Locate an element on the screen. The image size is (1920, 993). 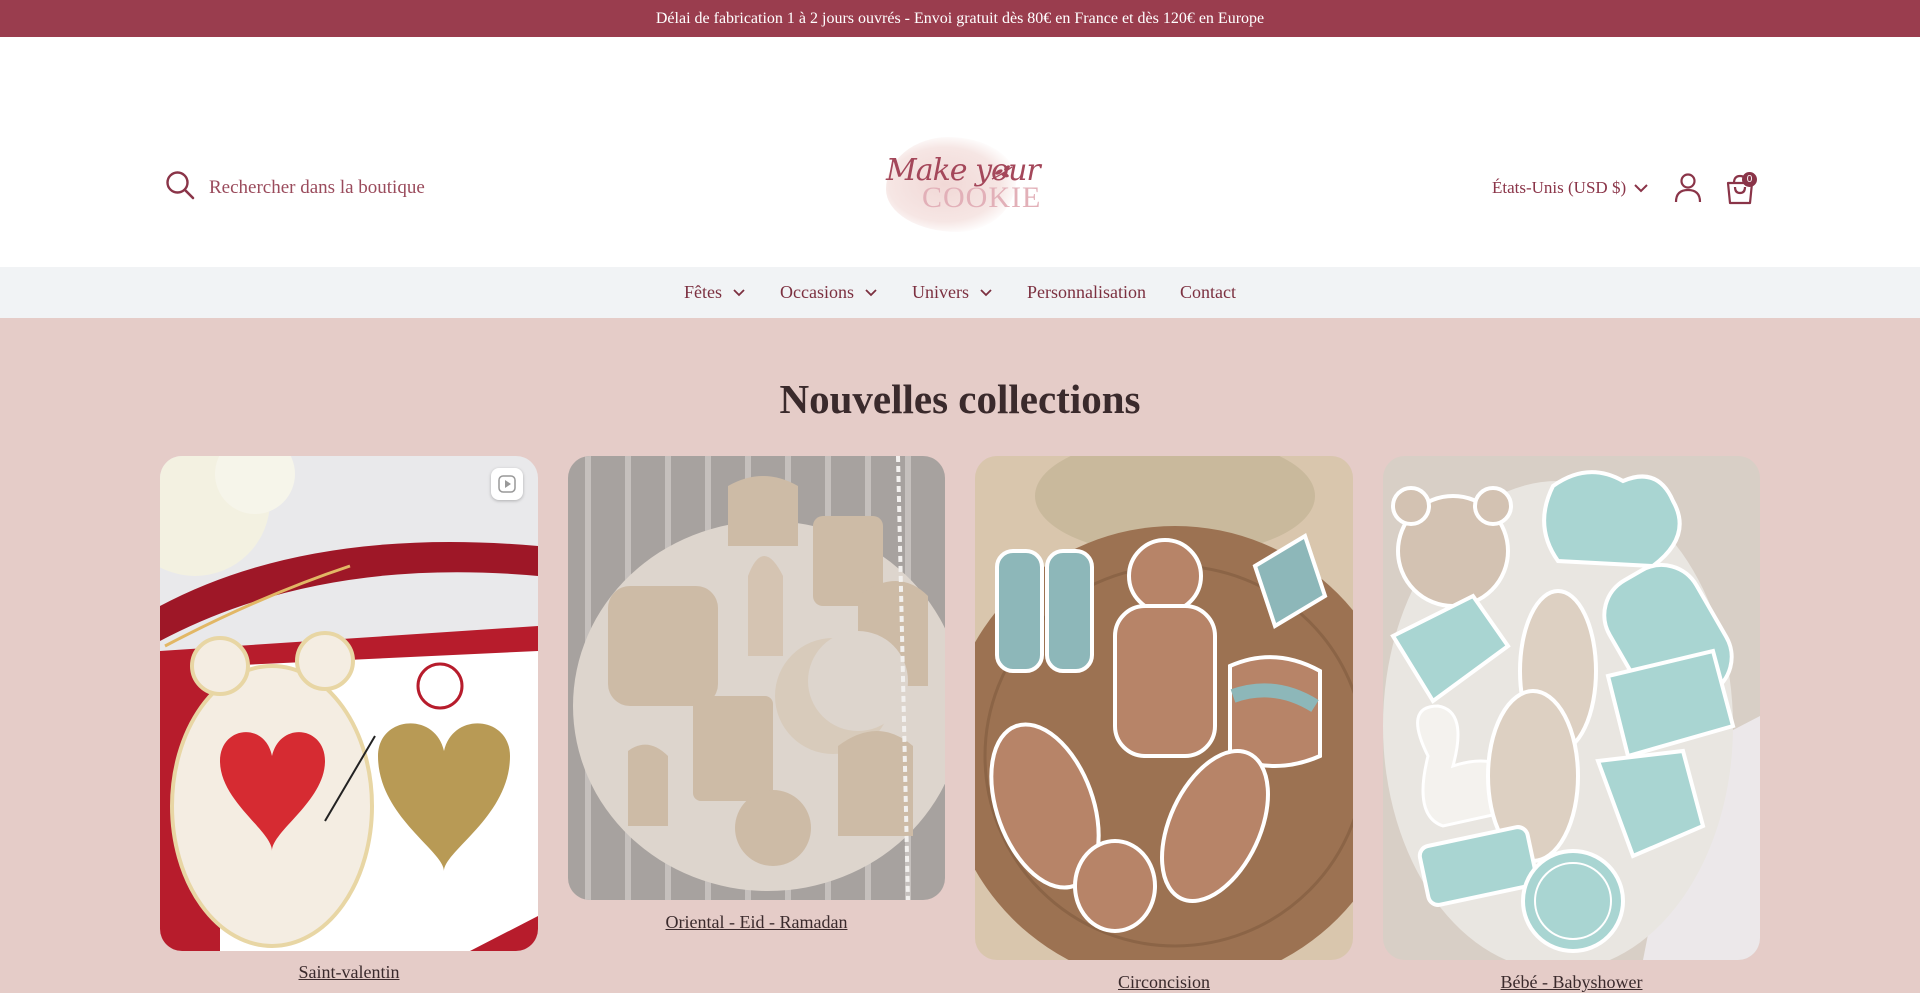
collection-card-circoncision: Circoncision is located at coordinates (1164, 724).